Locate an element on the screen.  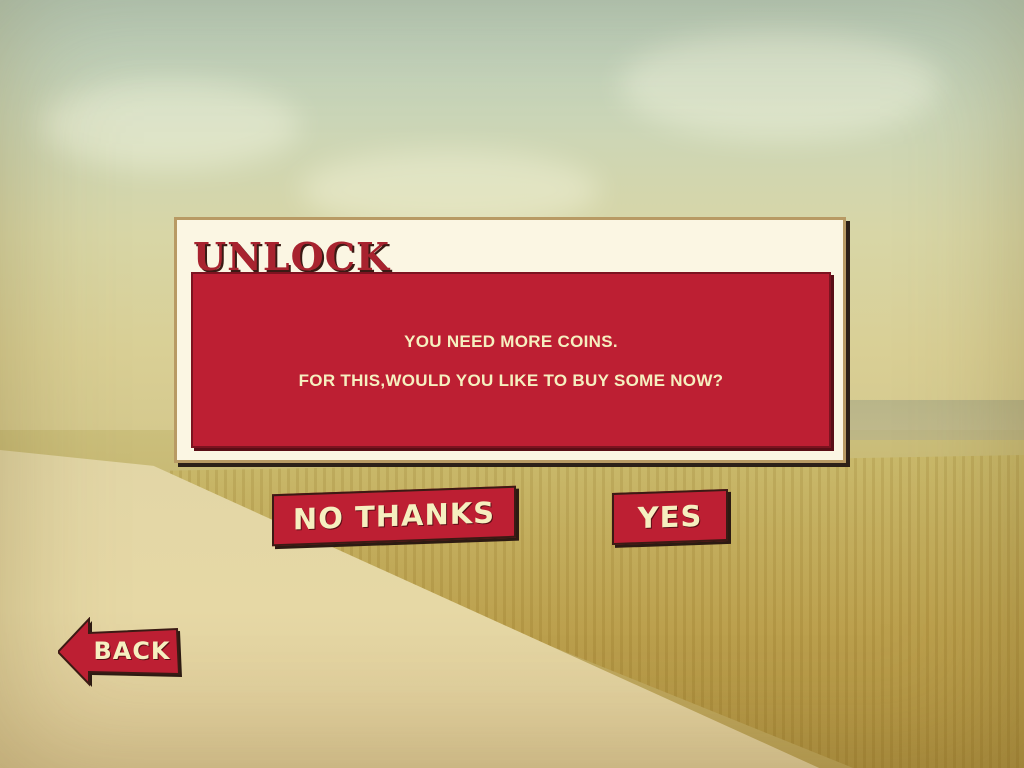
back-button: BACK is located at coordinates (121, 652).